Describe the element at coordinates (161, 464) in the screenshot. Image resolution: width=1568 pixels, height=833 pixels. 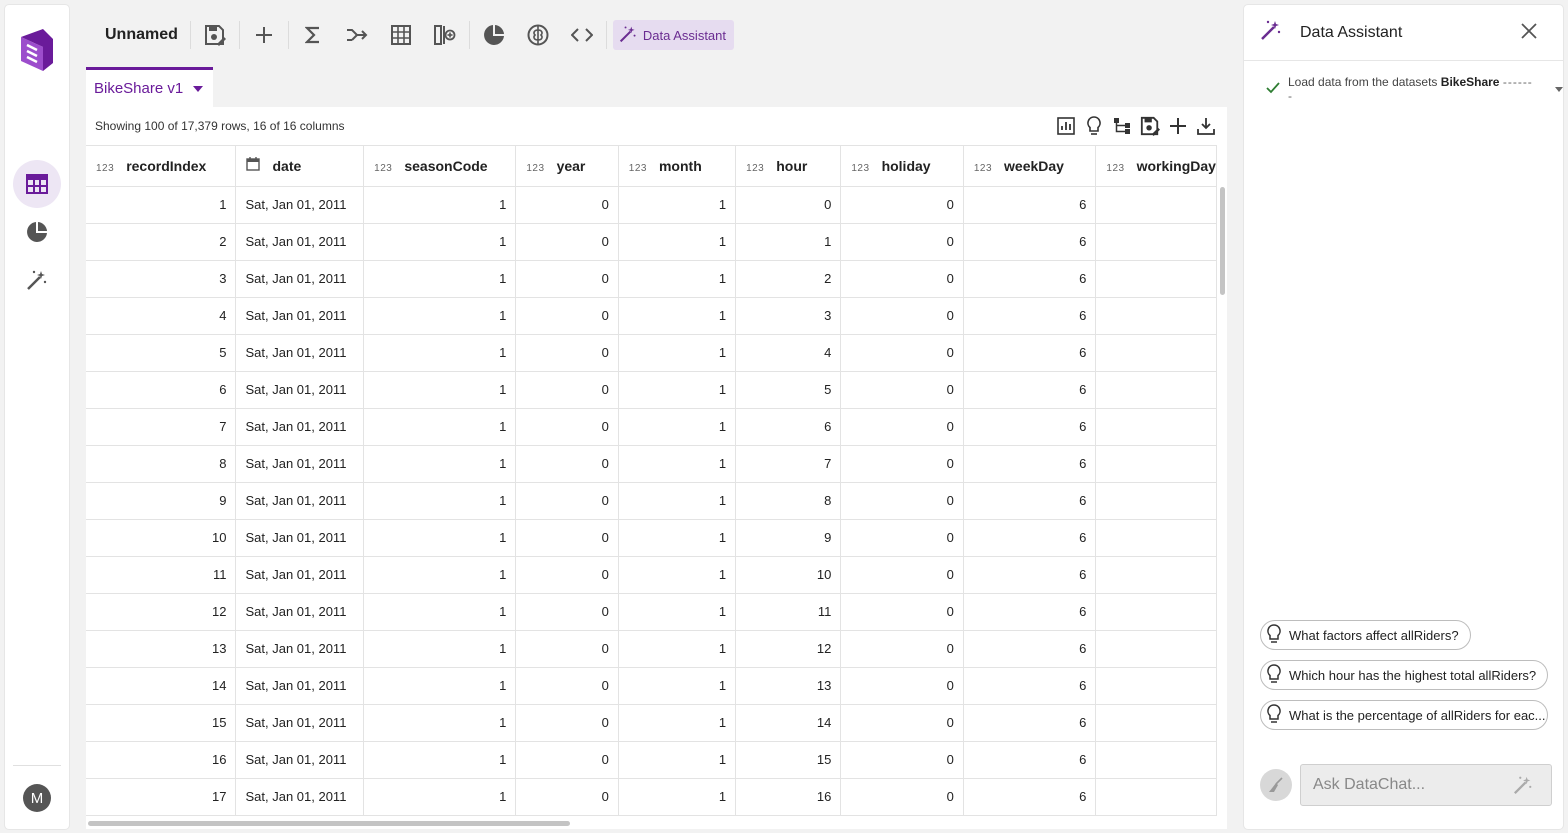
I see `table-cell: 8` at that location.